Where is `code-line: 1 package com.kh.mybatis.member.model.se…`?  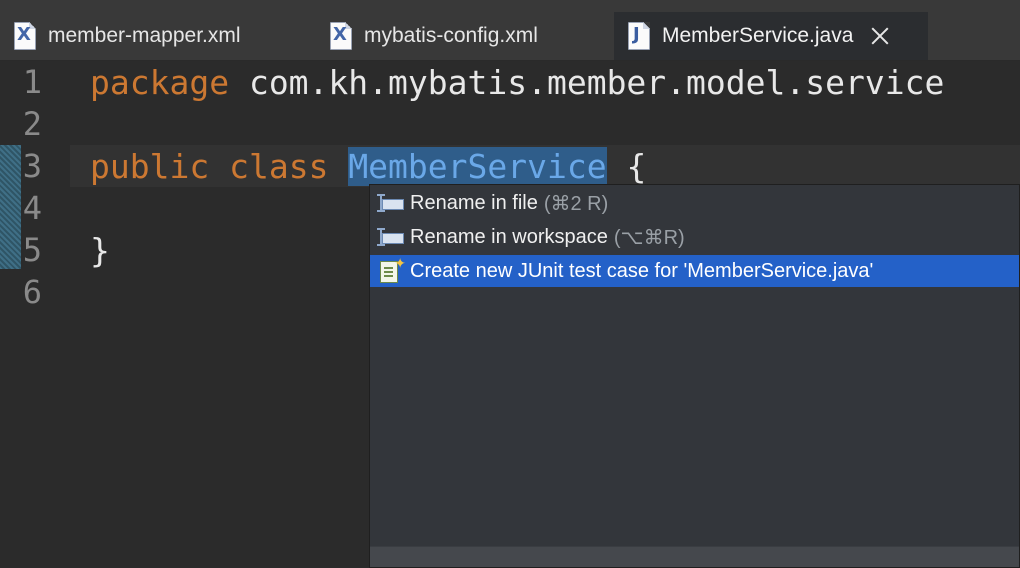 code-line: 1 package com.kh.mybatis.member.model.se… is located at coordinates (510, 82).